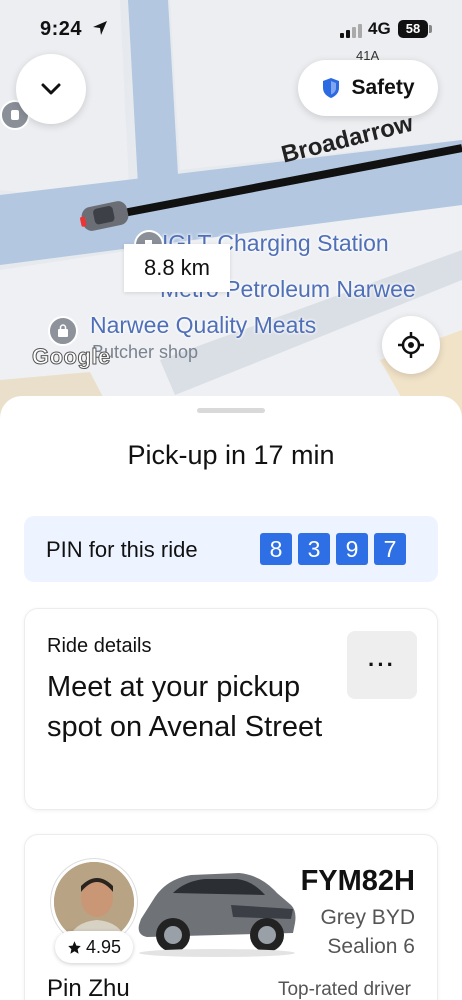 Image resolution: width=462 pixels, height=1000 pixels. Describe the element at coordinates (100, 28) in the screenshot. I see `location-arrow-icon` at that location.